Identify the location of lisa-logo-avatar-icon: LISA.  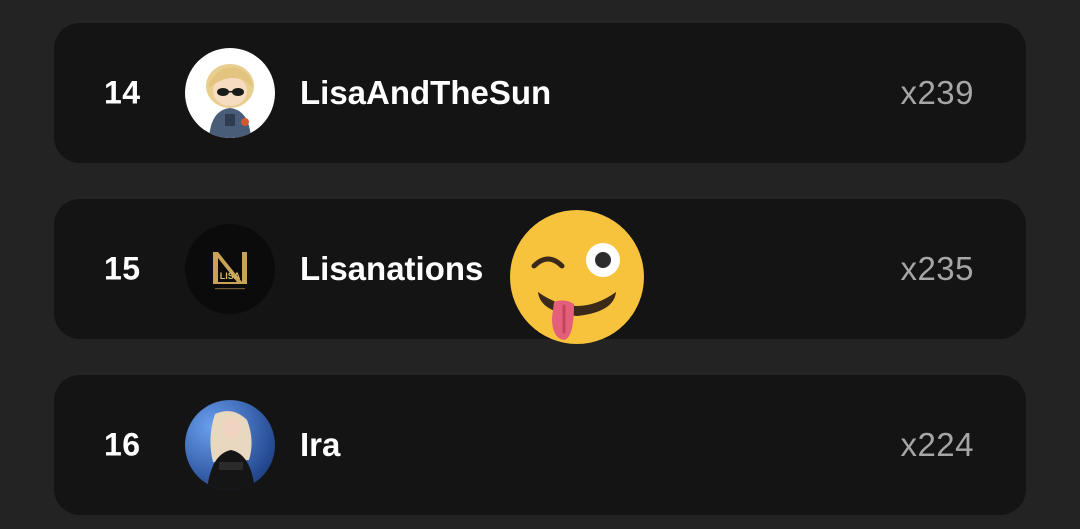
(230, 269).